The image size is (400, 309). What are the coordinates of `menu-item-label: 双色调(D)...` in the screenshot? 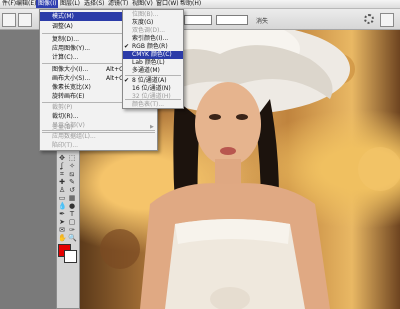 It's located at (149, 30).